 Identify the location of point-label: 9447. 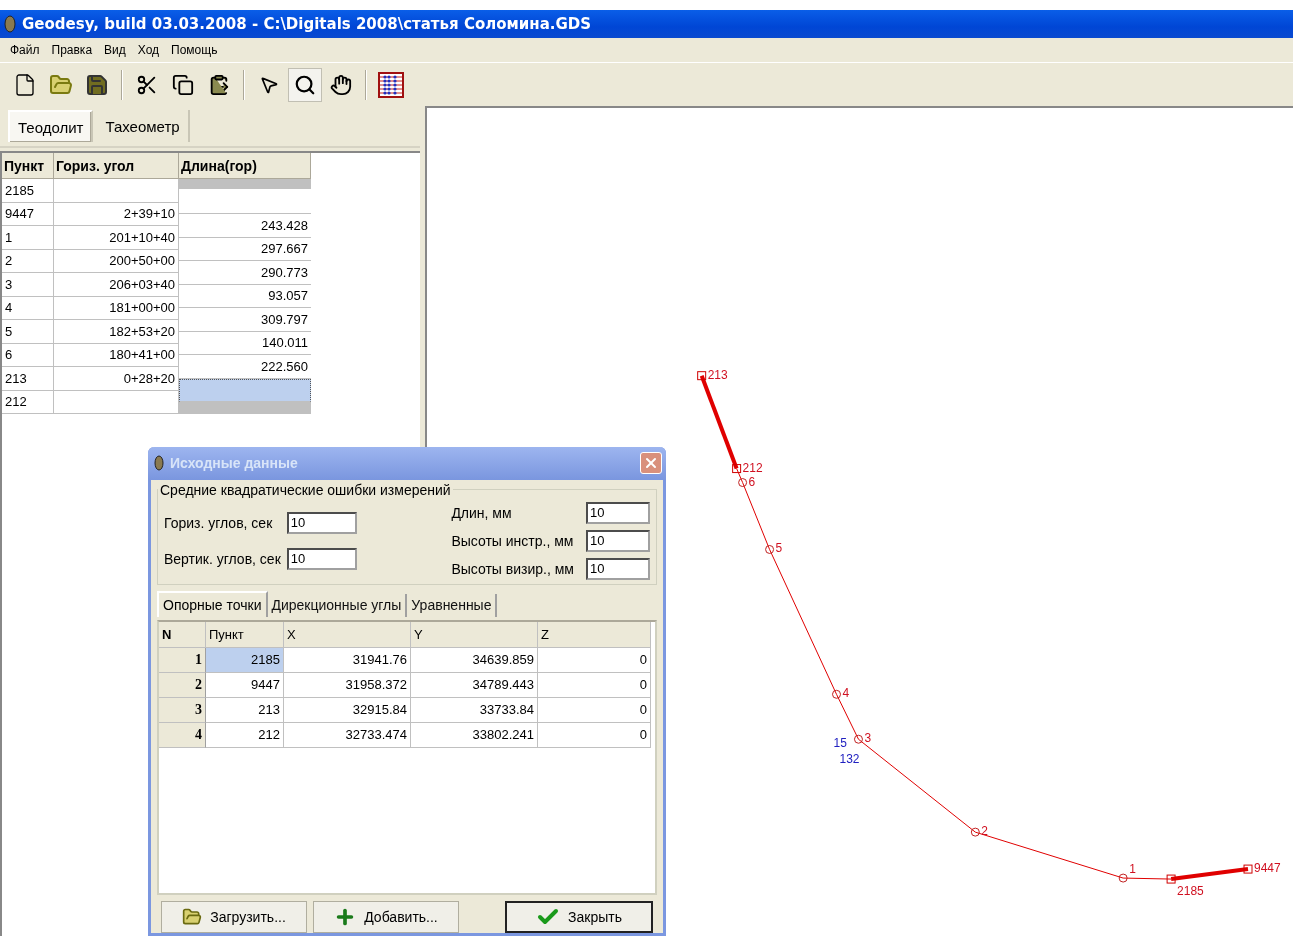
(1267, 868).